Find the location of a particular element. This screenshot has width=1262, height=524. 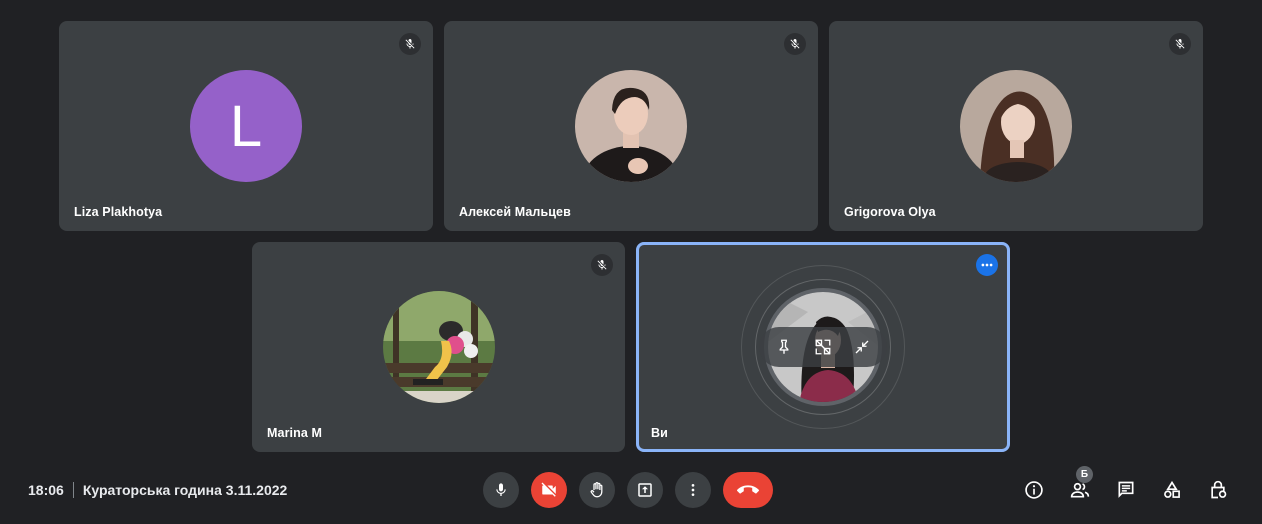

participant-name: Liza Plakhotya is located at coordinates (118, 212).